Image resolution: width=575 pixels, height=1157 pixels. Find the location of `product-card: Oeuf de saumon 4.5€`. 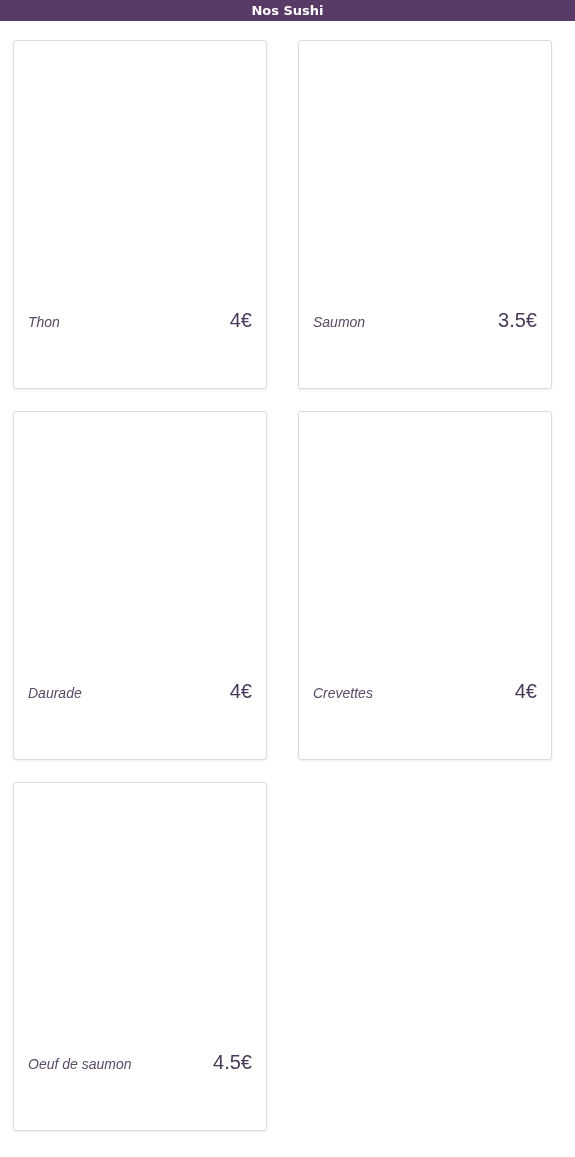

product-card: Oeuf de saumon 4.5€ is located at coordinates (140, 956).